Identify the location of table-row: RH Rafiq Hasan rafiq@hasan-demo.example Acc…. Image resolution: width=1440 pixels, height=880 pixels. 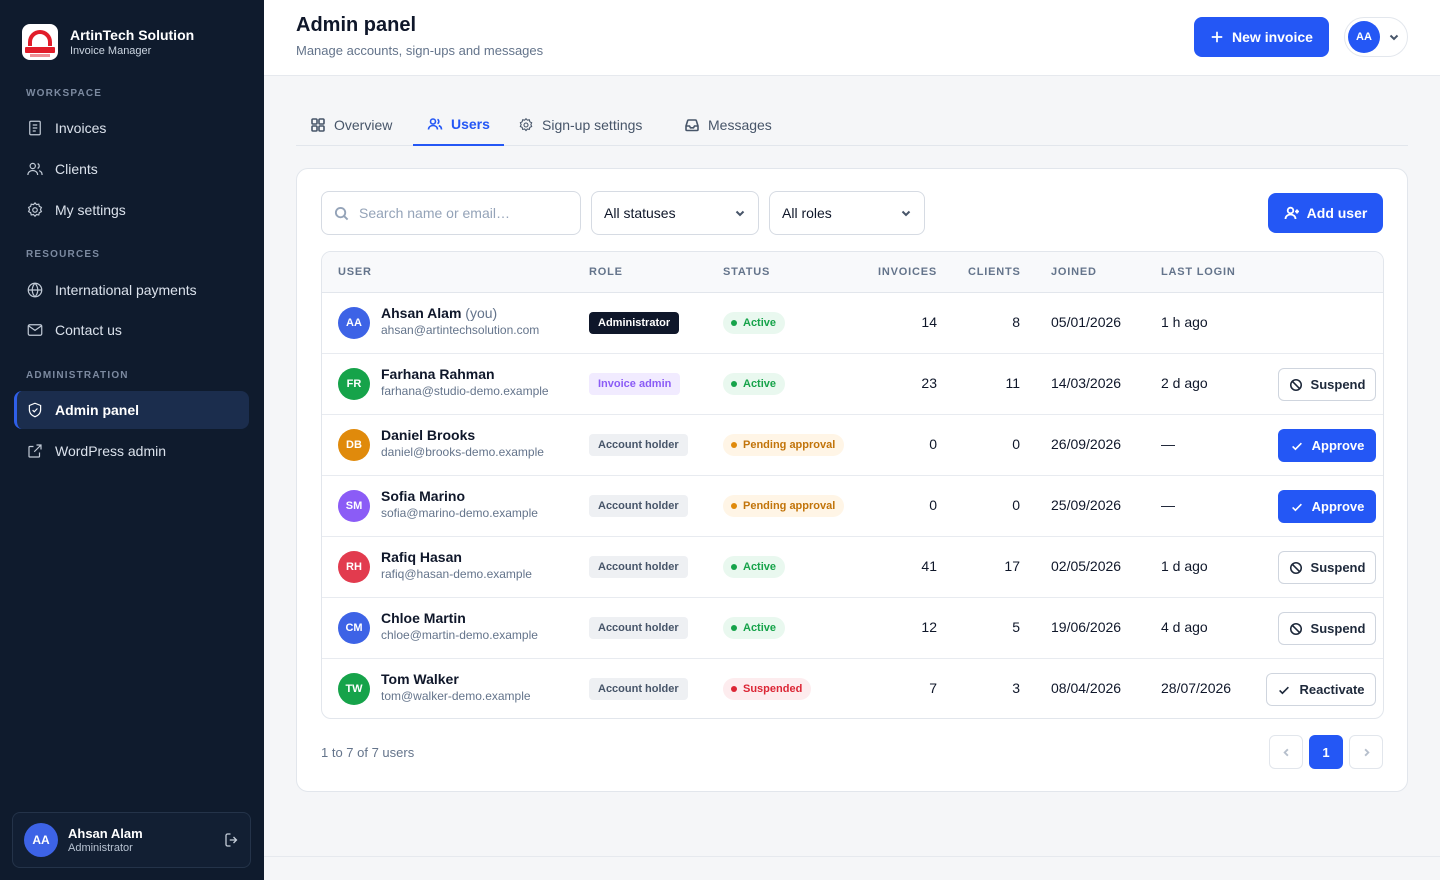
(852, 567).